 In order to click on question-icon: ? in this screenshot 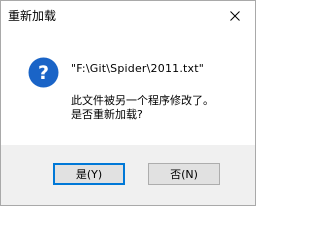, I will do `click(43, 72)`.